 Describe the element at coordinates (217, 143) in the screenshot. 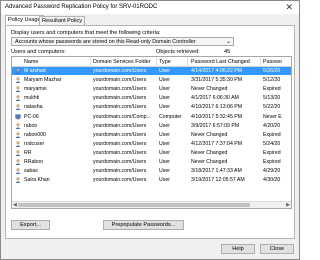

I see `cell-password-last-changed: 4/12/2017 7:37:04 PM` at that location.